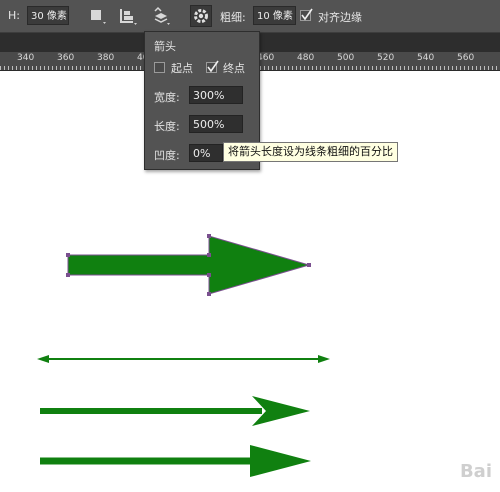  What do you see at coordinates (128, 16) in the screenshot?
I see `path-alignment-icon` at bounding box center [128, 16].